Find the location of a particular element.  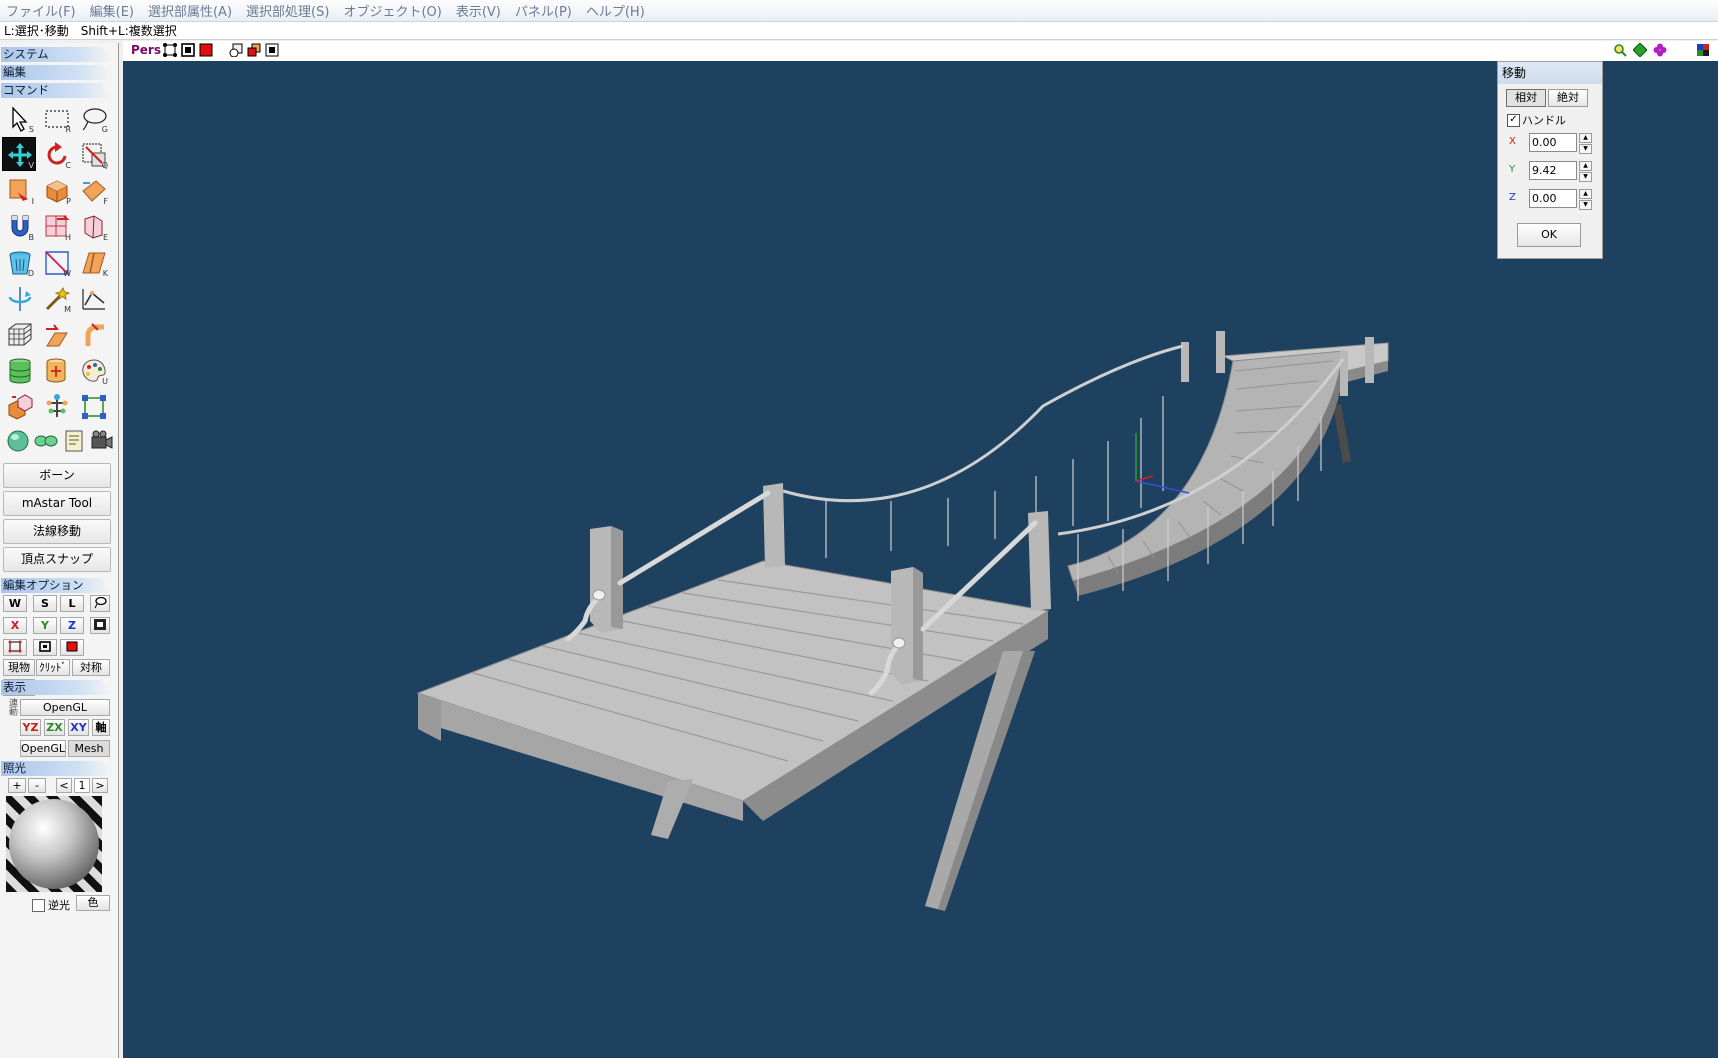

vertex-snap-button: 頂点スナップ is located at coordinates (57, 559).